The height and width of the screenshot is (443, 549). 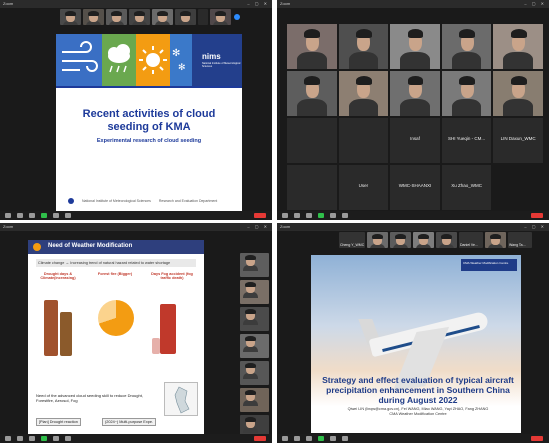 I want to click on cma-logo: CMA Weather Modification Centre, so click(x=489, y=265).